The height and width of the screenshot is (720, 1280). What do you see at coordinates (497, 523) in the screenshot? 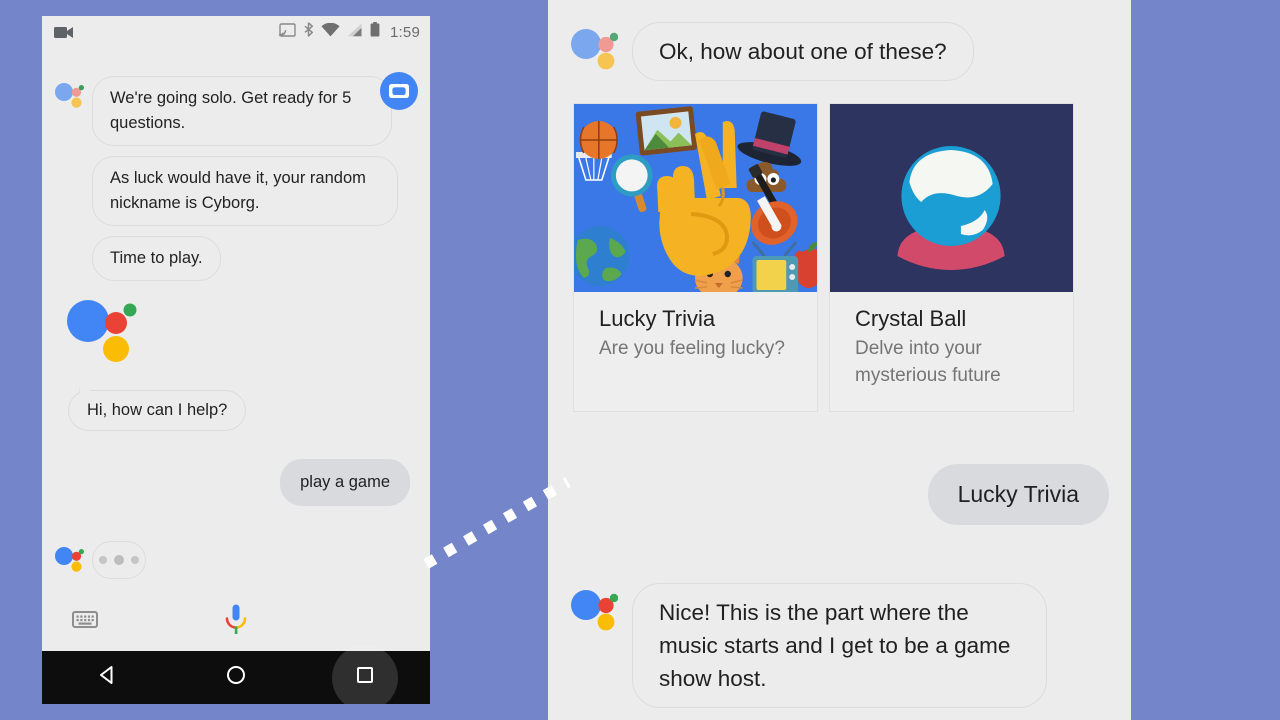
I see `dashed-connector` at bounding box center [497, 523].